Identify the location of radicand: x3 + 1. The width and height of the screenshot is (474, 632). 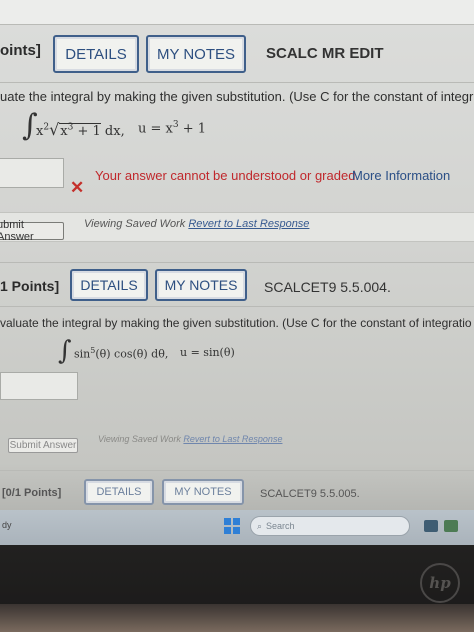
(80, 131).